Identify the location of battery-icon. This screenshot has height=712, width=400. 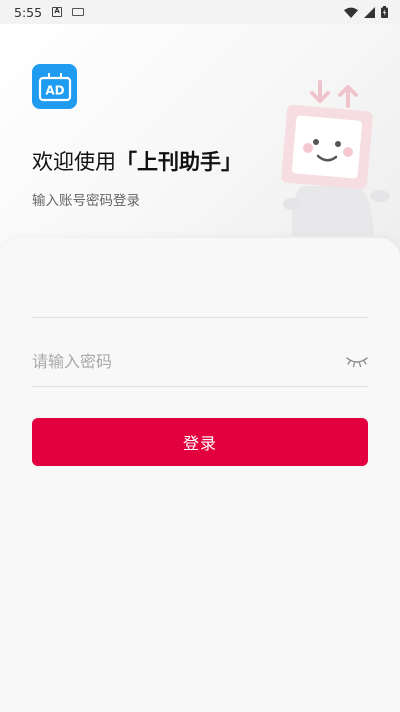
(384, 12).